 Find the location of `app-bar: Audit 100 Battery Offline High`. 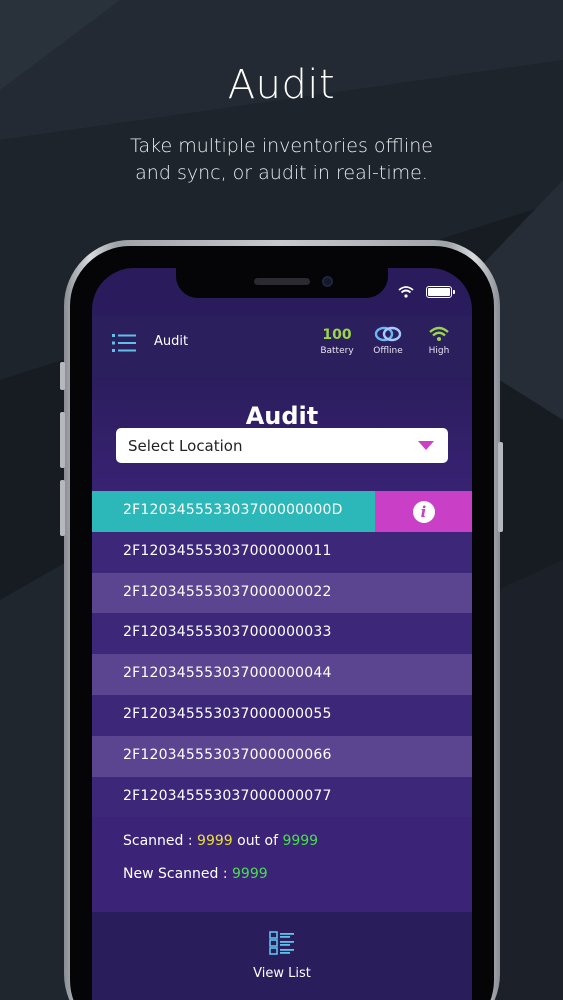

app-bar: Audit 100 Battery Offline High is located at coordinates (282, 347).